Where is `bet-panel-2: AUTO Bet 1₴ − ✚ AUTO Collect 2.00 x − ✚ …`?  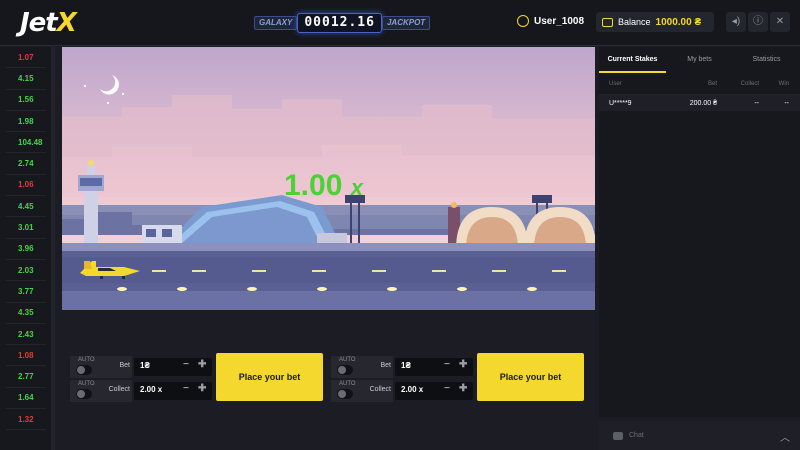 bet-panel-2: AUTO Bet 1₴ − ✚ AUTO Collect 2.00 x − ✚ … is located at coordinates (453, 379).